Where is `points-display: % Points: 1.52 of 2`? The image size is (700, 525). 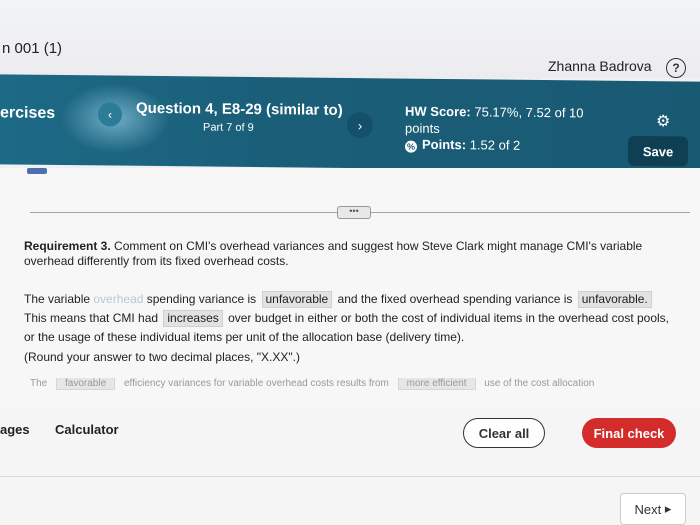
points-display: % Points: 1.52 of 2 is located at coordinates (462, 145).